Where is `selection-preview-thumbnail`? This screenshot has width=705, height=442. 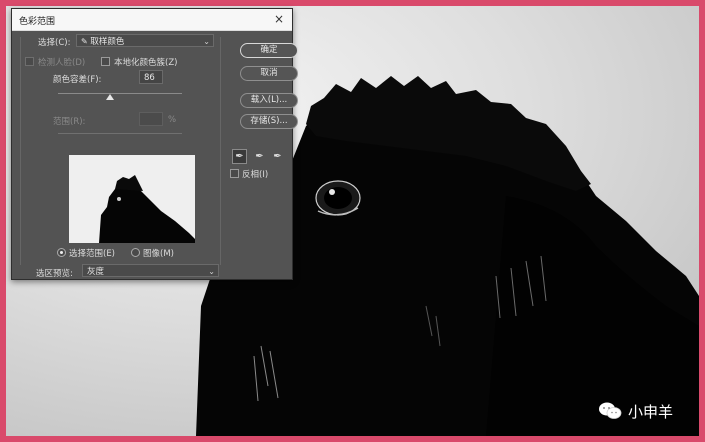 selection-preview-thumbnail is located at coordinates (132, 199).